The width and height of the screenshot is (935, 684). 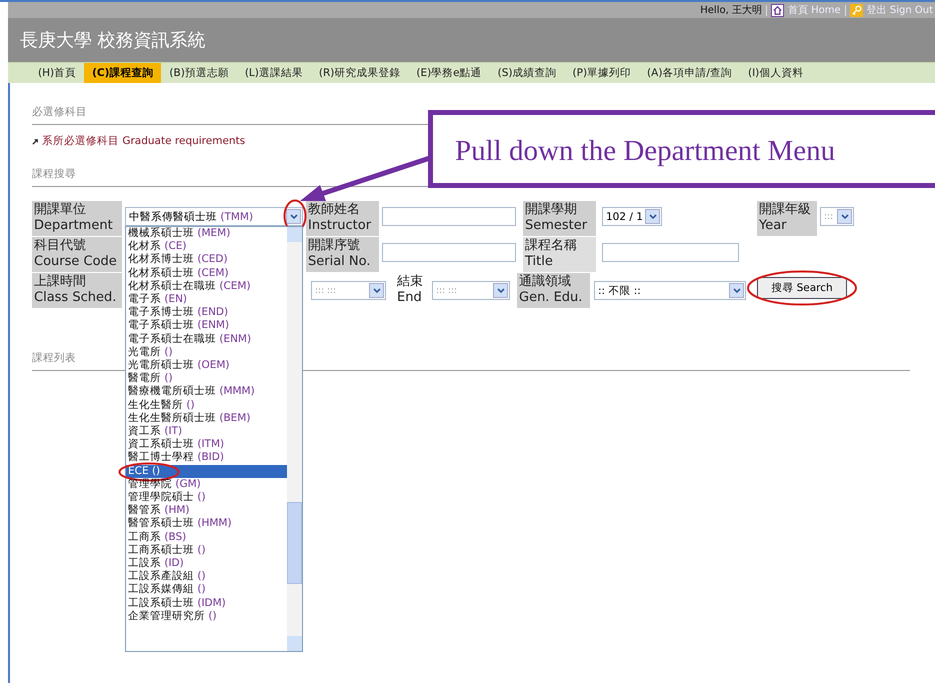 I want to click on course-code-label: 科目代號 Course Code, so click(x=77, y=254).